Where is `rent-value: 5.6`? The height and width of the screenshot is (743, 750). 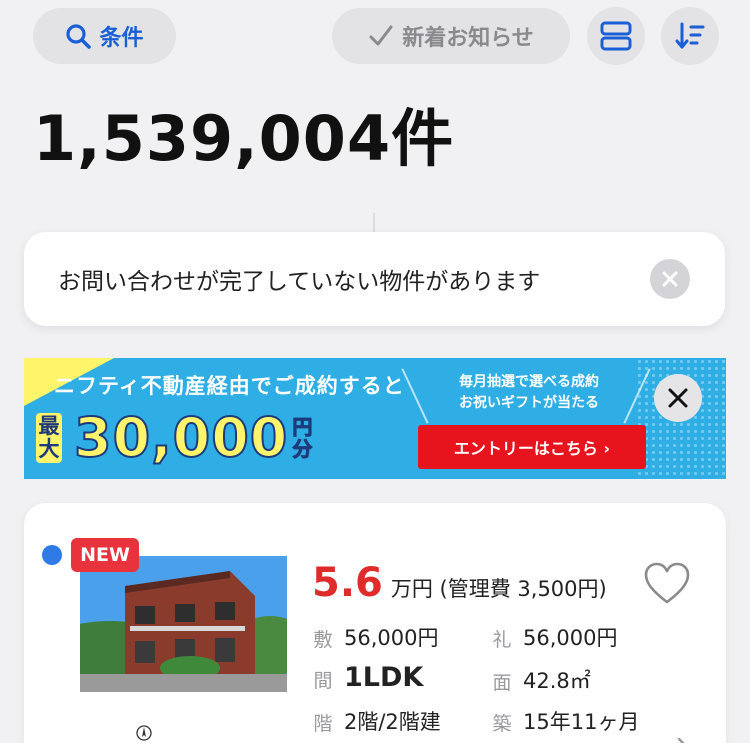
rent-value: 5.6 is located at coordinates (347, 583).